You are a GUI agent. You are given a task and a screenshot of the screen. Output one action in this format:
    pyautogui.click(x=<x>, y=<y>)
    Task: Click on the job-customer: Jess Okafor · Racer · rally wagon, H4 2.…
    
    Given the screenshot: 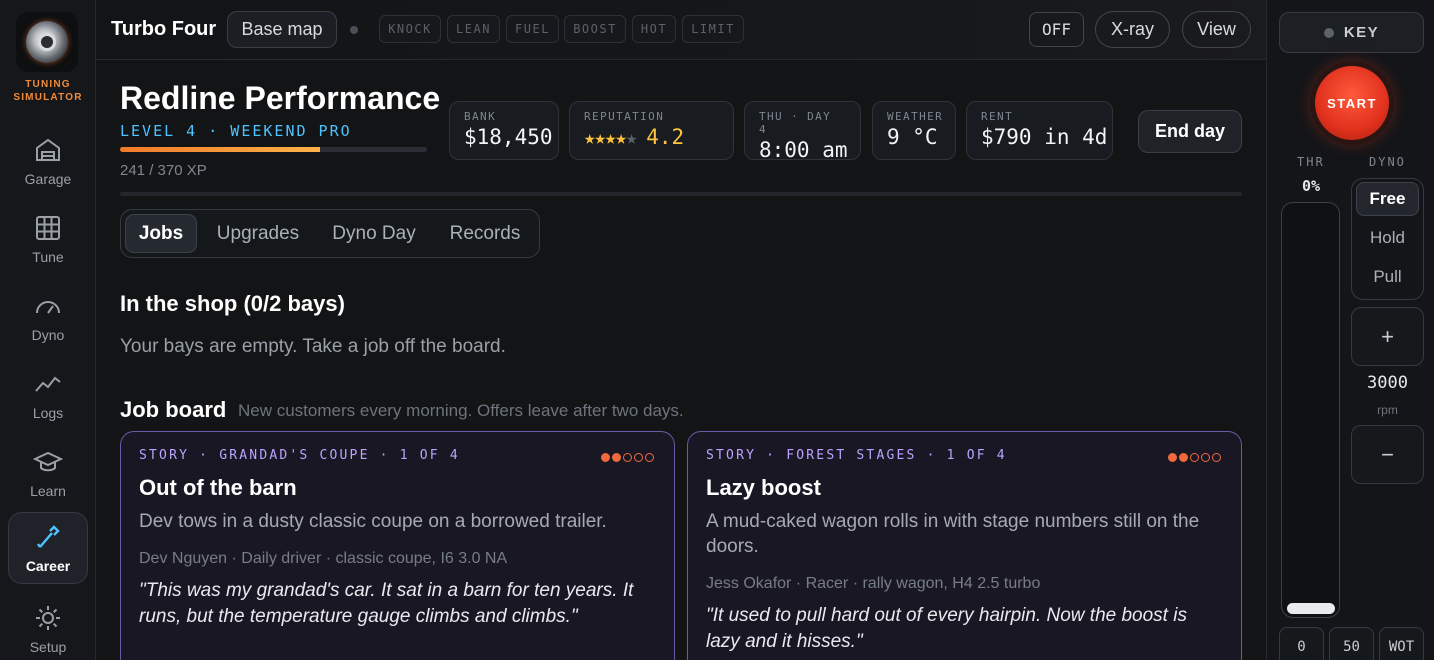 What is the action you would take?
    pyautogui.click(x=873, y=583)
    